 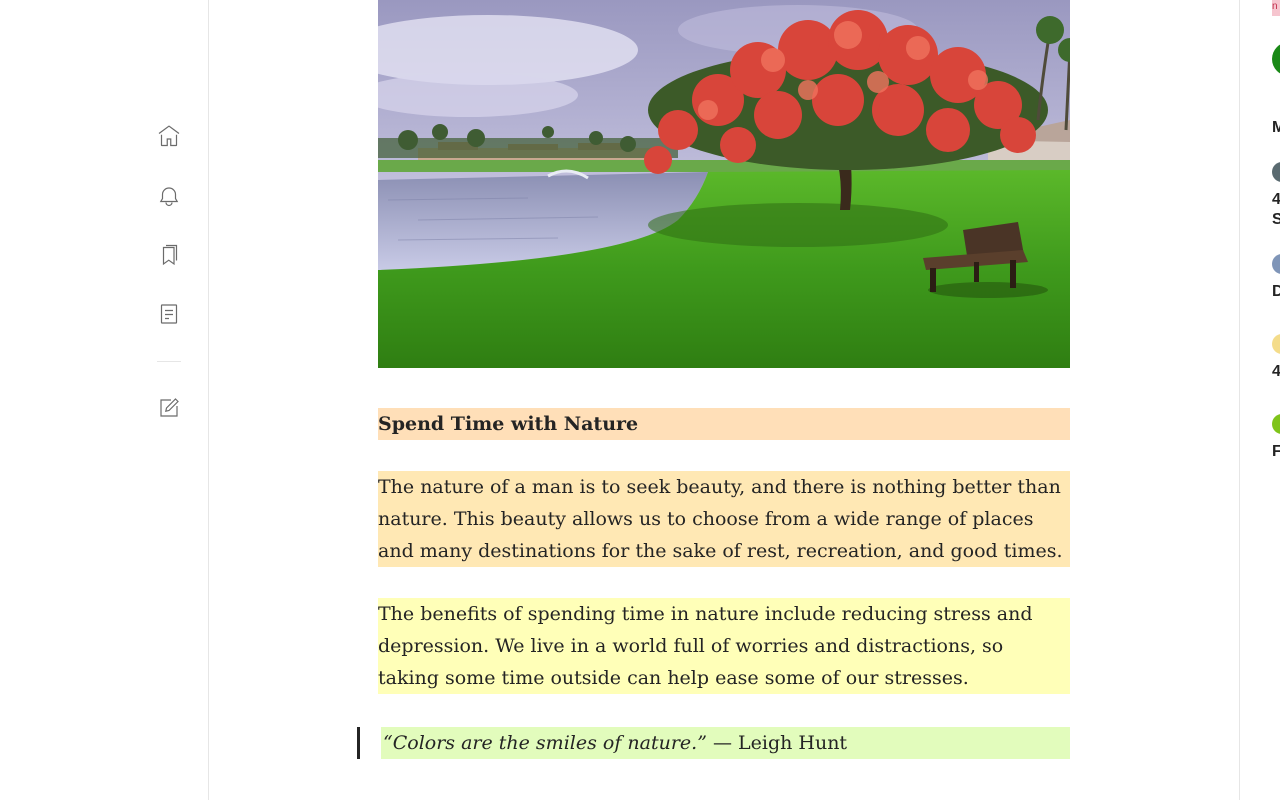 What do you see at coordinates (169, 314) in the screenshot?
I see `stories-icon` at bounding box center [169, 314].